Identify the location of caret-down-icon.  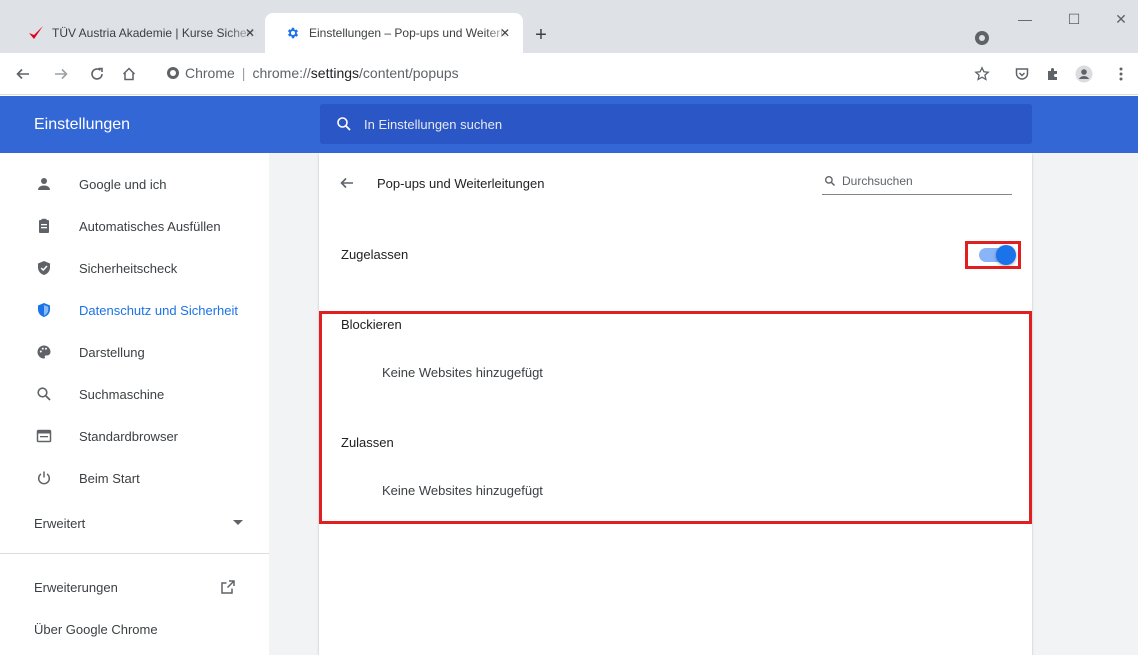
(238, 523).